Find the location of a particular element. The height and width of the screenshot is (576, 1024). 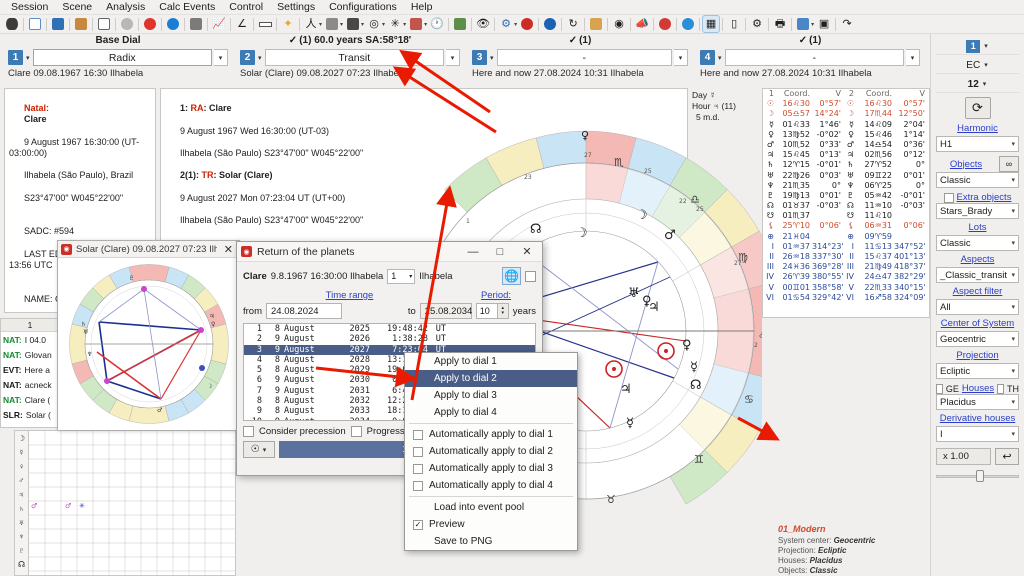

dial-2-value: Transit is located at coordinates (354, 57).